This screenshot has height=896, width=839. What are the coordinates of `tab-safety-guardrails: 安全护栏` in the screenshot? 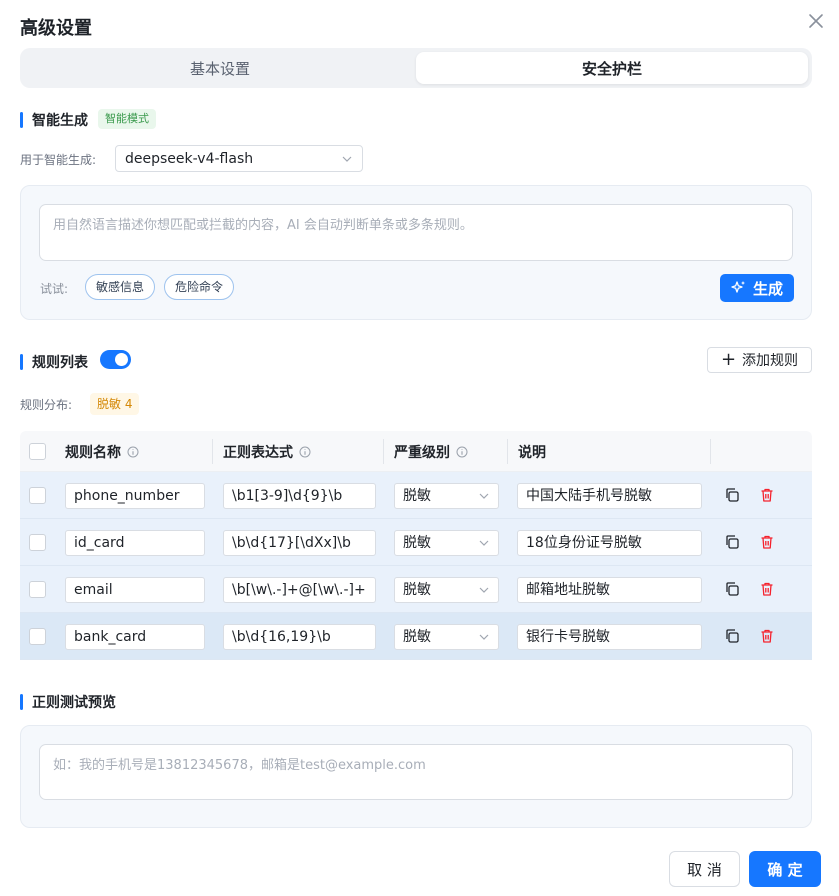 It's located at (612, 68).